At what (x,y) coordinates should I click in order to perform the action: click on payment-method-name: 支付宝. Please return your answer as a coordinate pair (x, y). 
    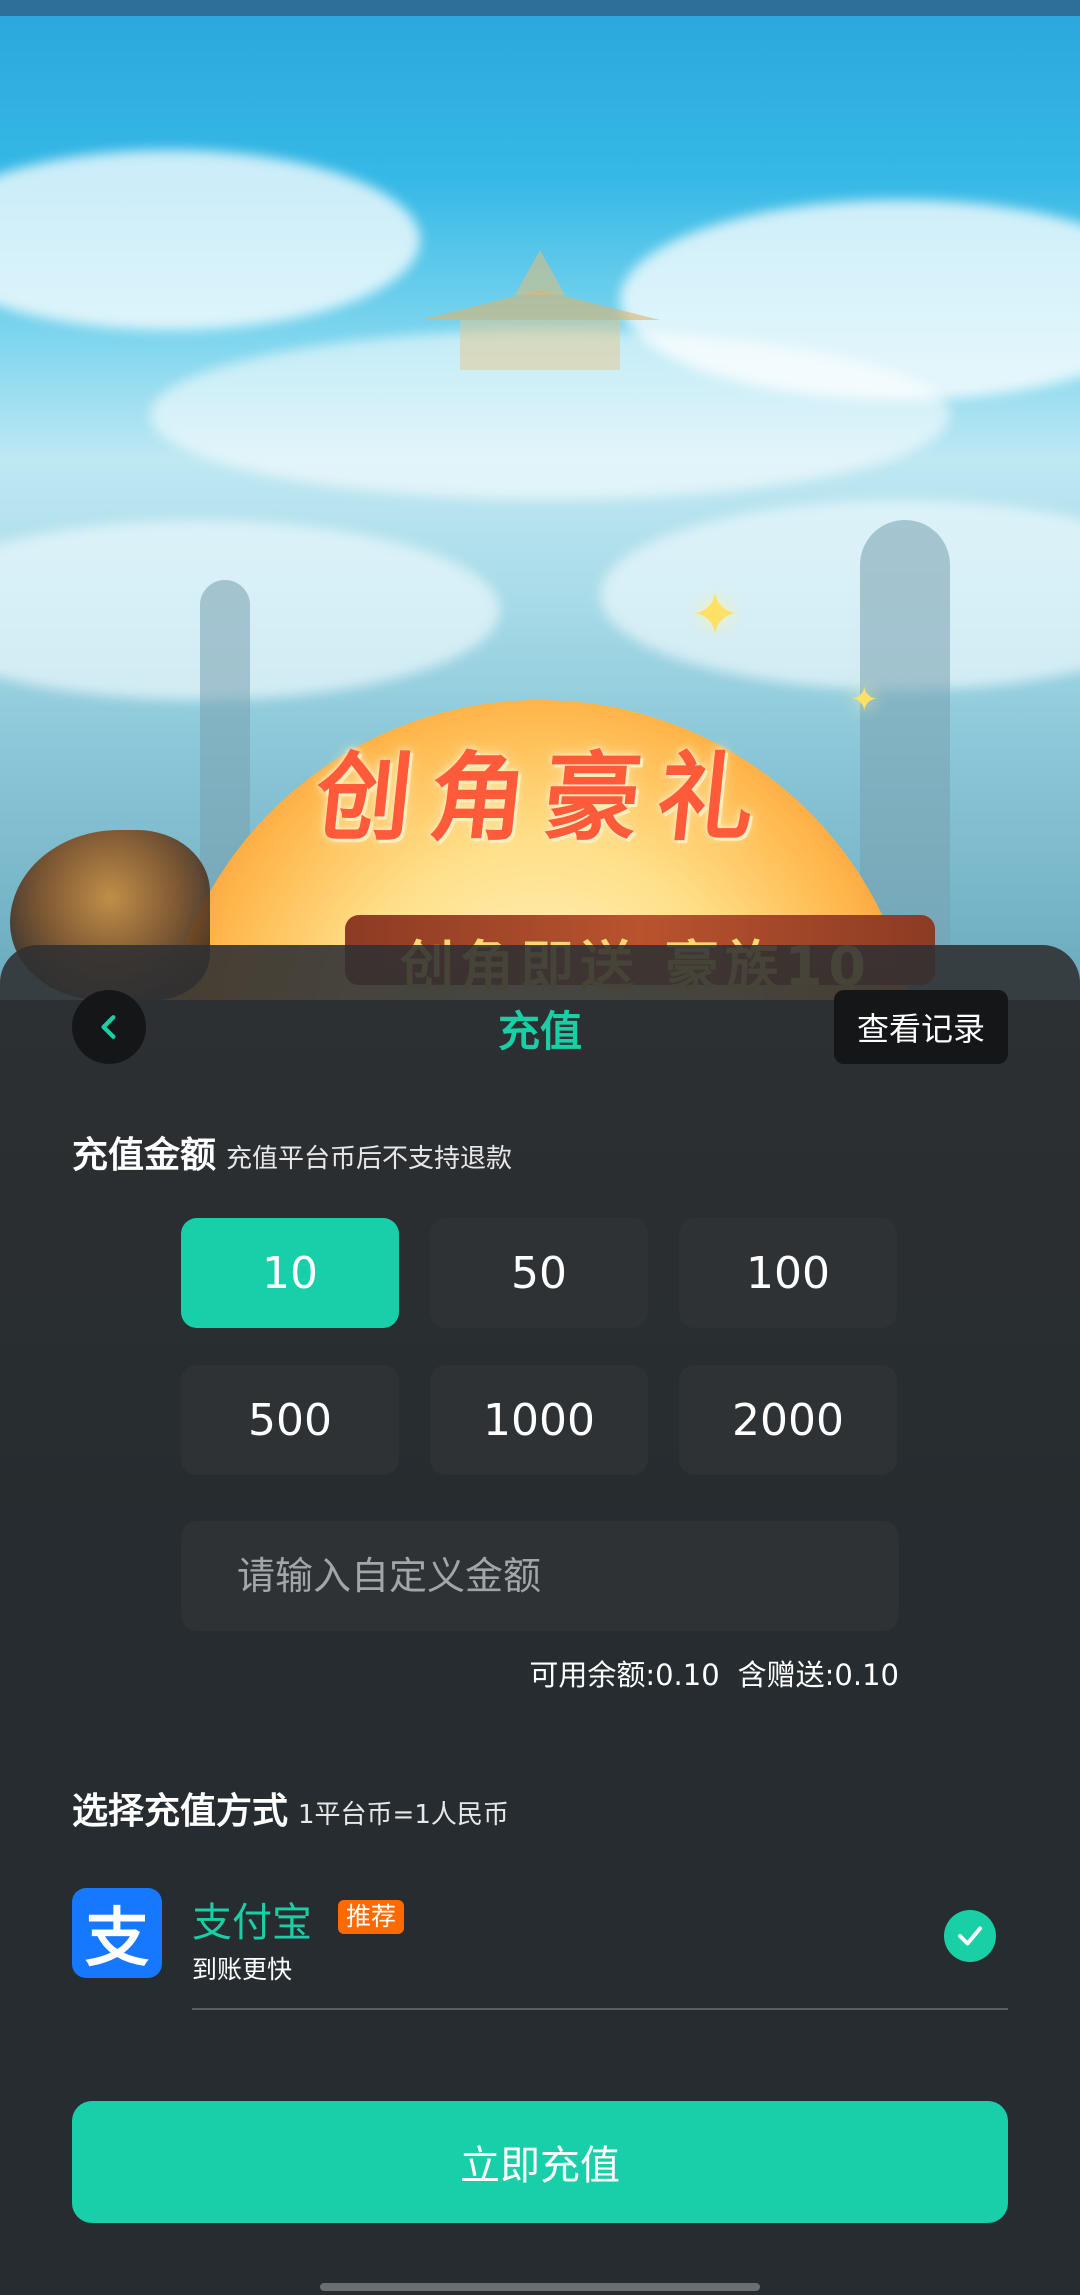
    Looking at the image, I should click on (252, 1923).